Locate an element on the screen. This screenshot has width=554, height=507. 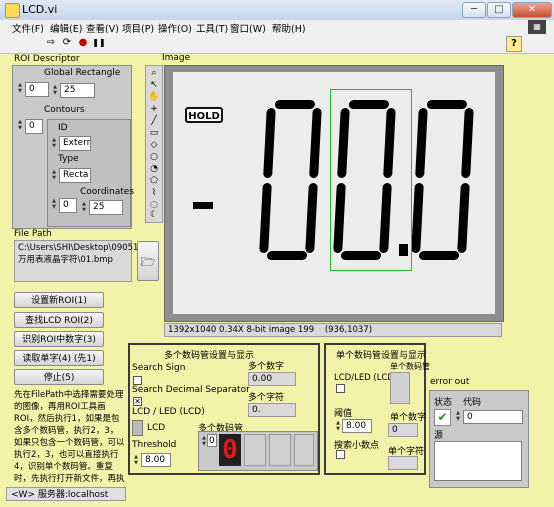
lcd-led-label: LCD / LED (LCD) is located at coordinates (168, 412).